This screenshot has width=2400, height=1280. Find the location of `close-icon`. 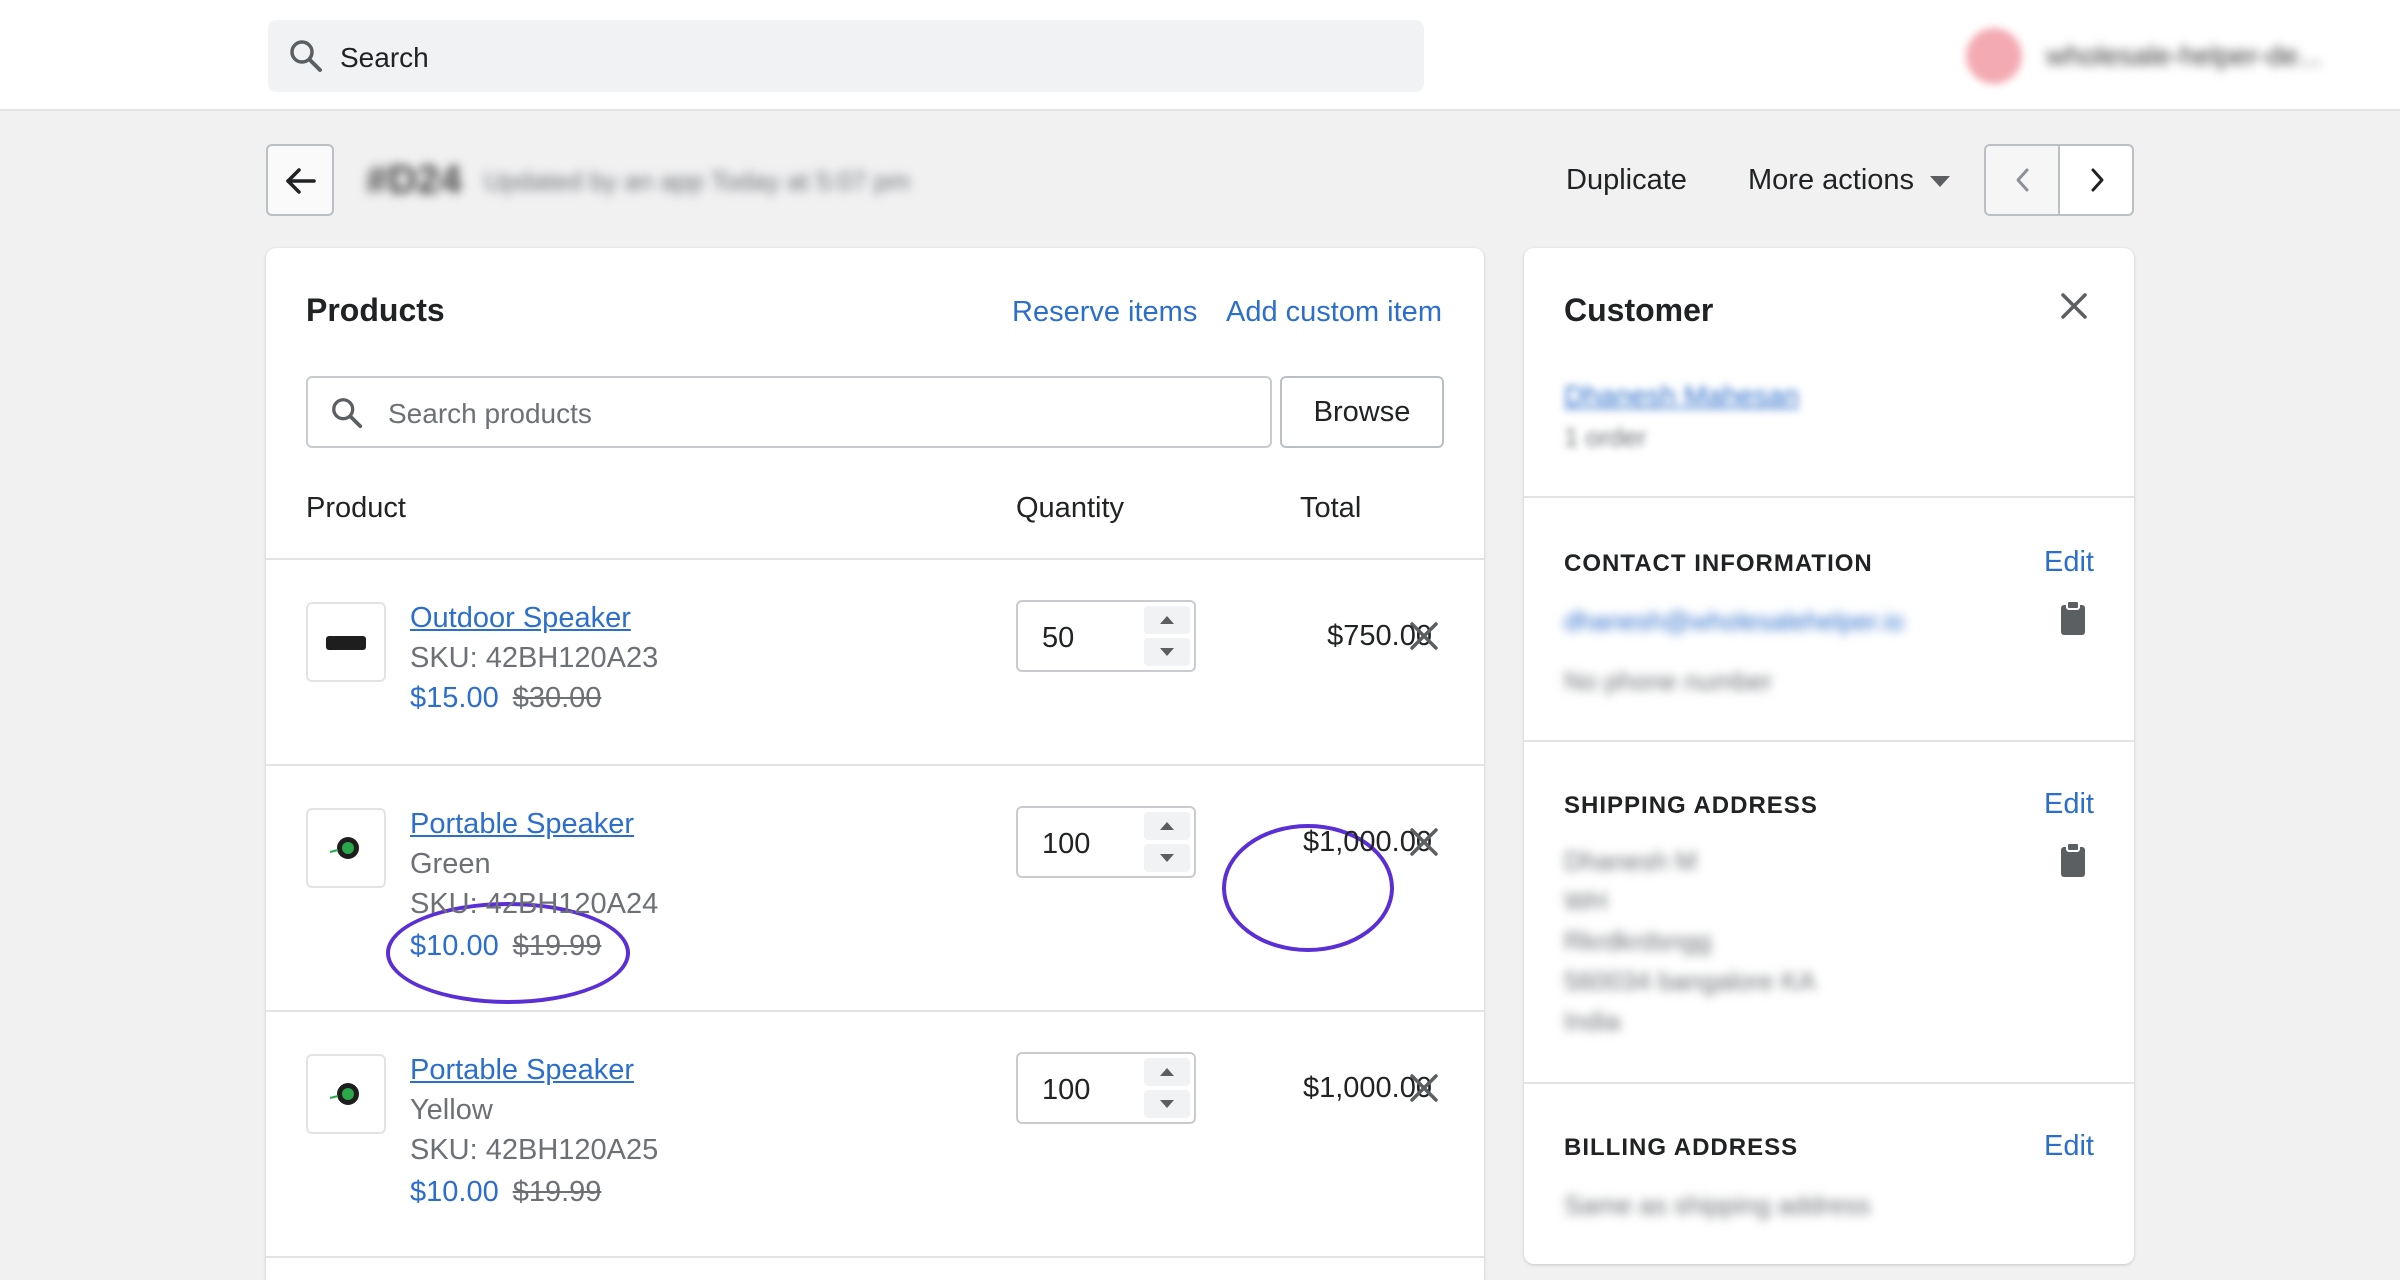

close-icon is located at coordinates (2074, 306).